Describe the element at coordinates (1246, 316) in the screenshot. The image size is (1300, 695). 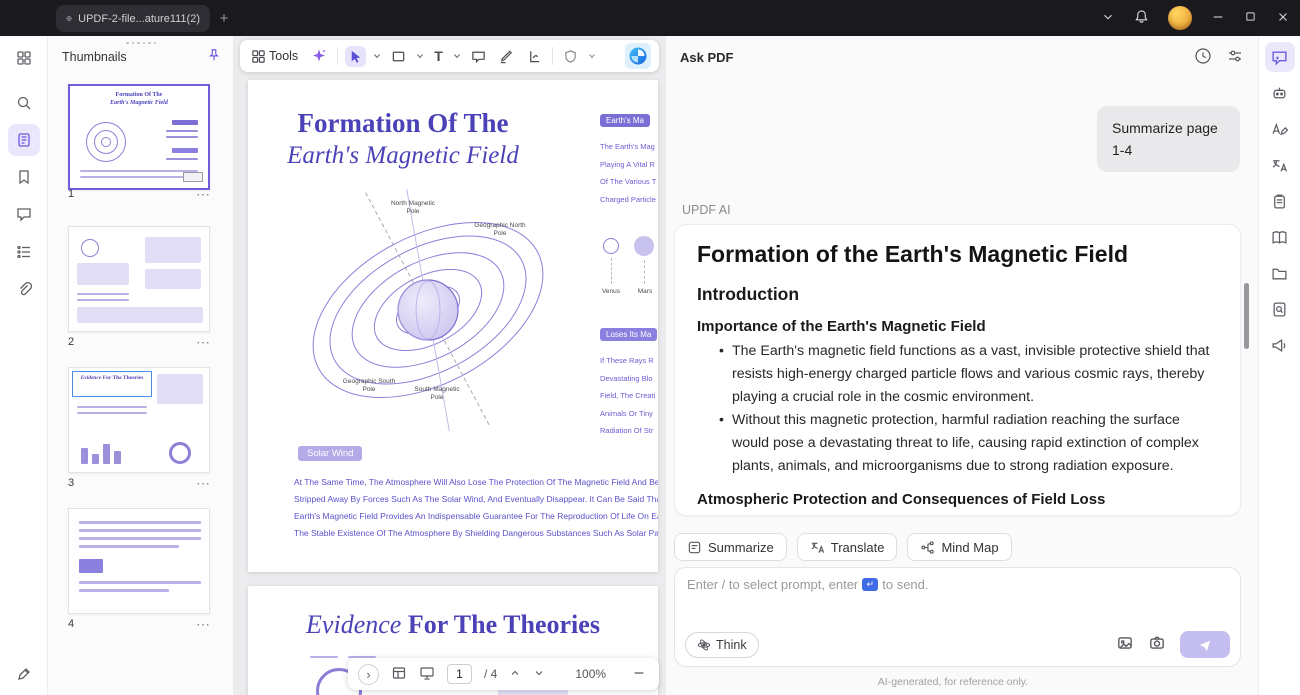
I see `chat-scrollbar` at that location.